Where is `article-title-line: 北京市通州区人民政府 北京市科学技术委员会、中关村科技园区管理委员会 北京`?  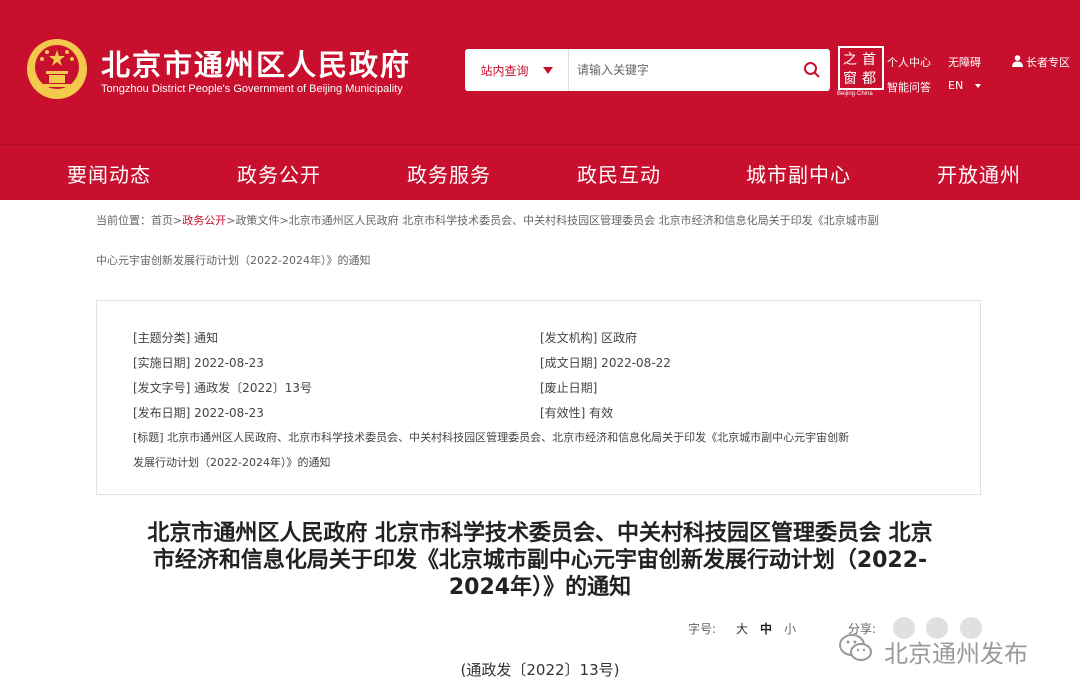
article-title-line: 北京市通州区人民政府 北京市科学技术委员会、中关村科技园区管理委员会 北京 is located at coordinates (540, 533).